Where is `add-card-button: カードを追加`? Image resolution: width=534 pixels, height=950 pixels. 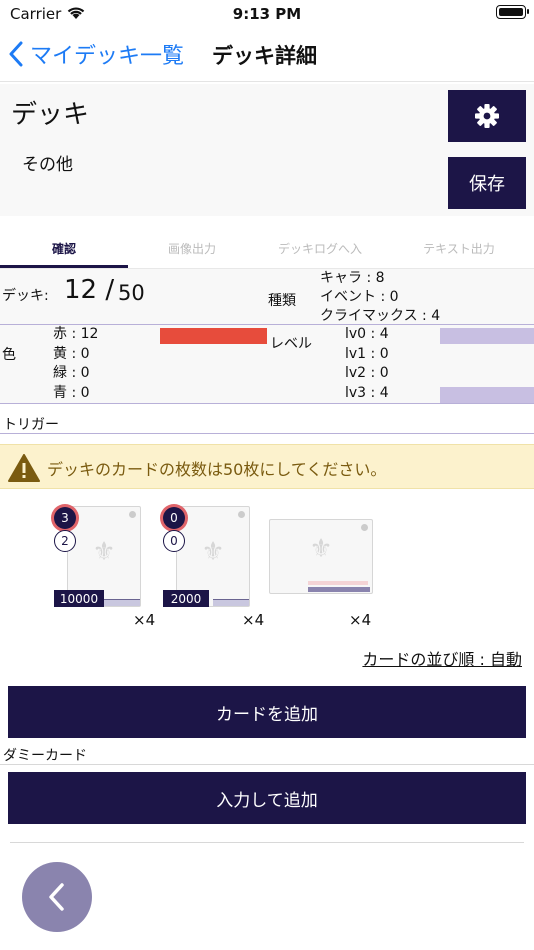 add-card-button: カードを追加 is located at coordinates (267, 712).